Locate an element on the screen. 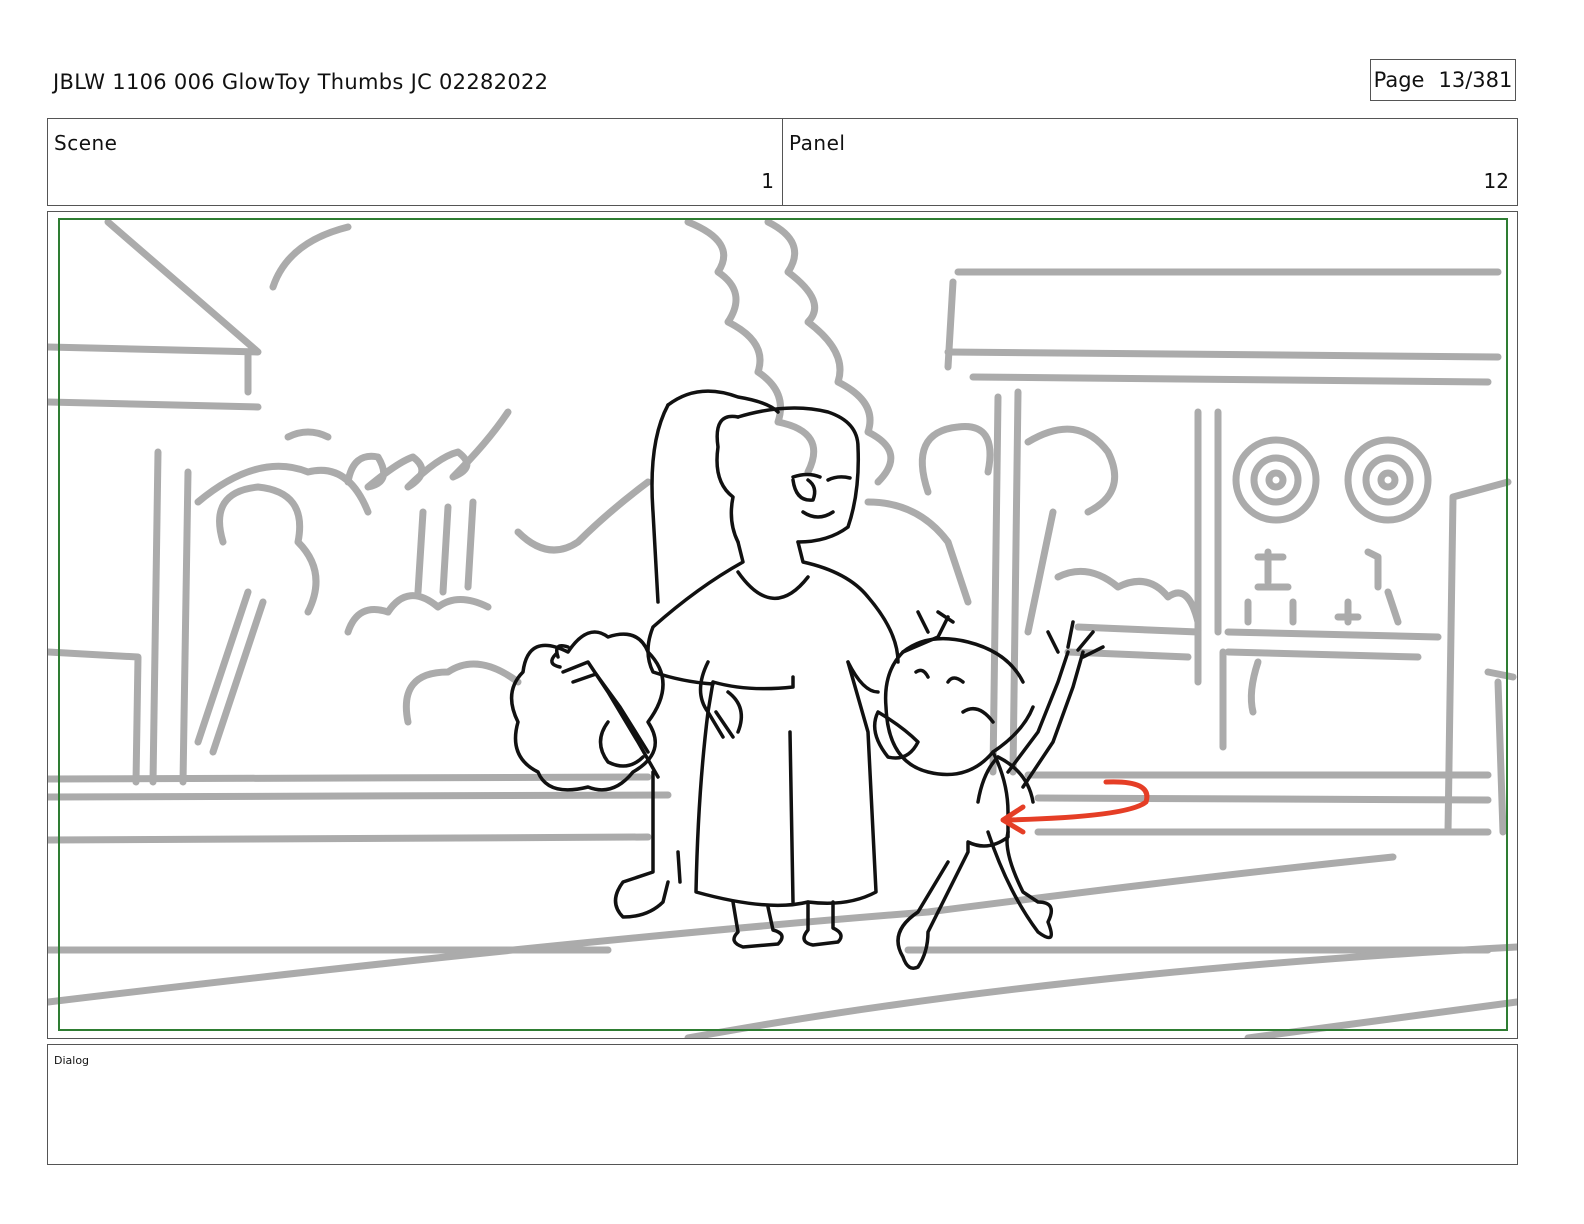  document-title: JBLW 1106 006 GlowToy Thumbs JC 02282022 is located at coordinates (301, 82).